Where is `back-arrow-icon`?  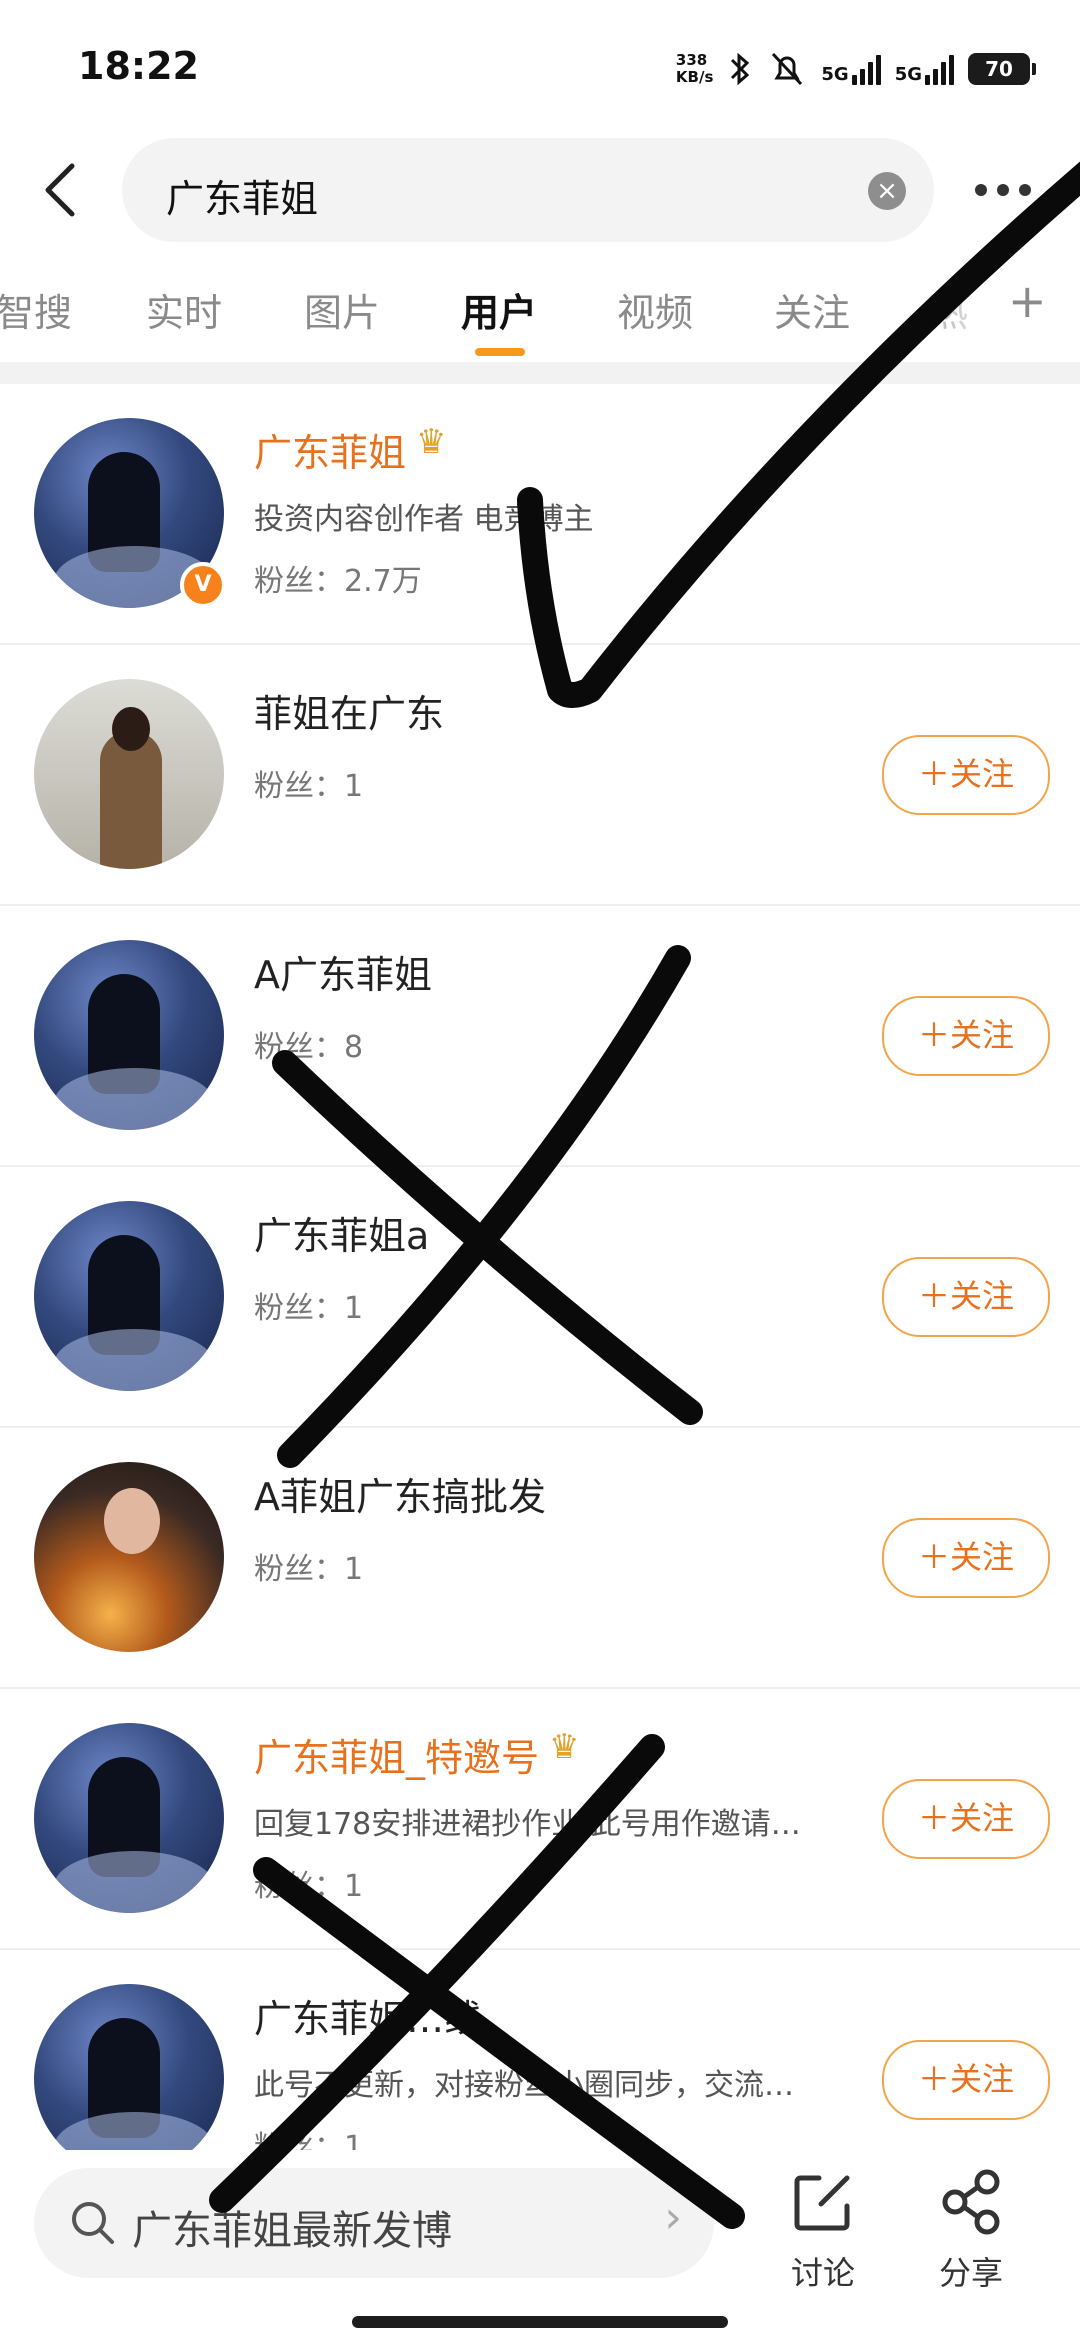 back-arrow-icon is located at coordinates (60, 190).